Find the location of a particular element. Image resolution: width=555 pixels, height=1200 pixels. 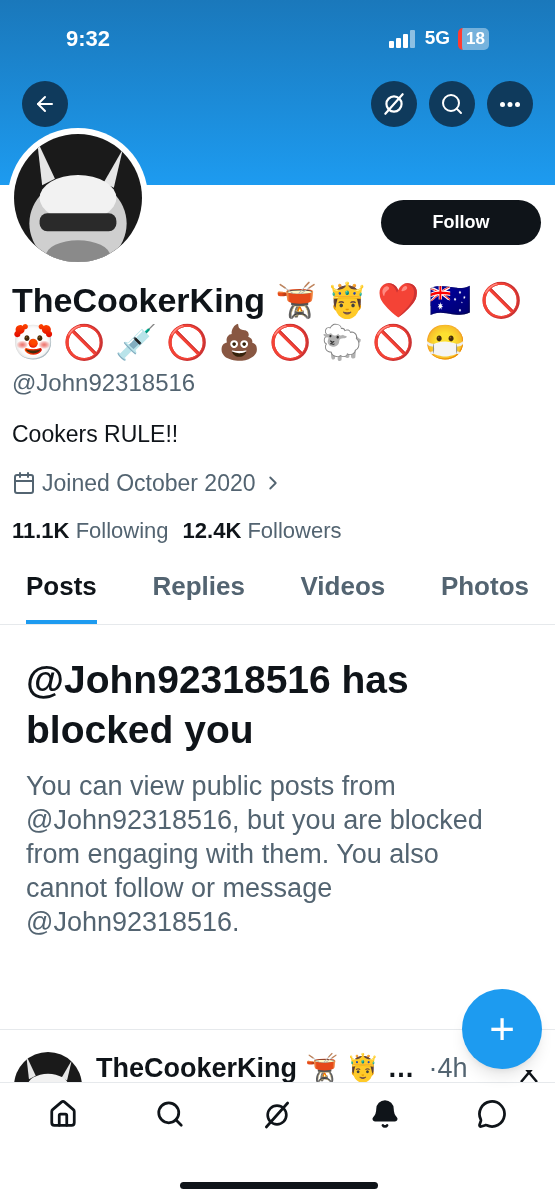

more-button is located at coordinates (510, 104).